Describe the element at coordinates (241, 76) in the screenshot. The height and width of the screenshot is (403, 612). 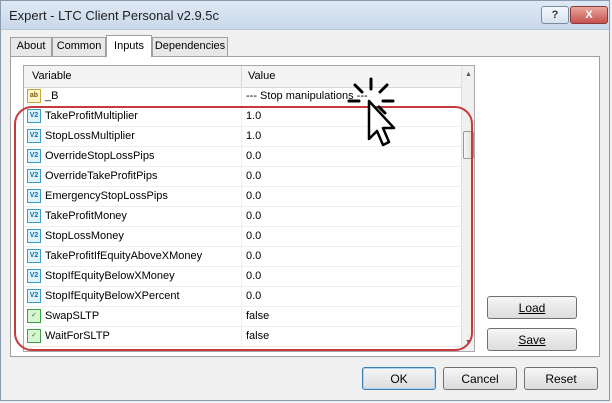
I see `column-divider` at that location.